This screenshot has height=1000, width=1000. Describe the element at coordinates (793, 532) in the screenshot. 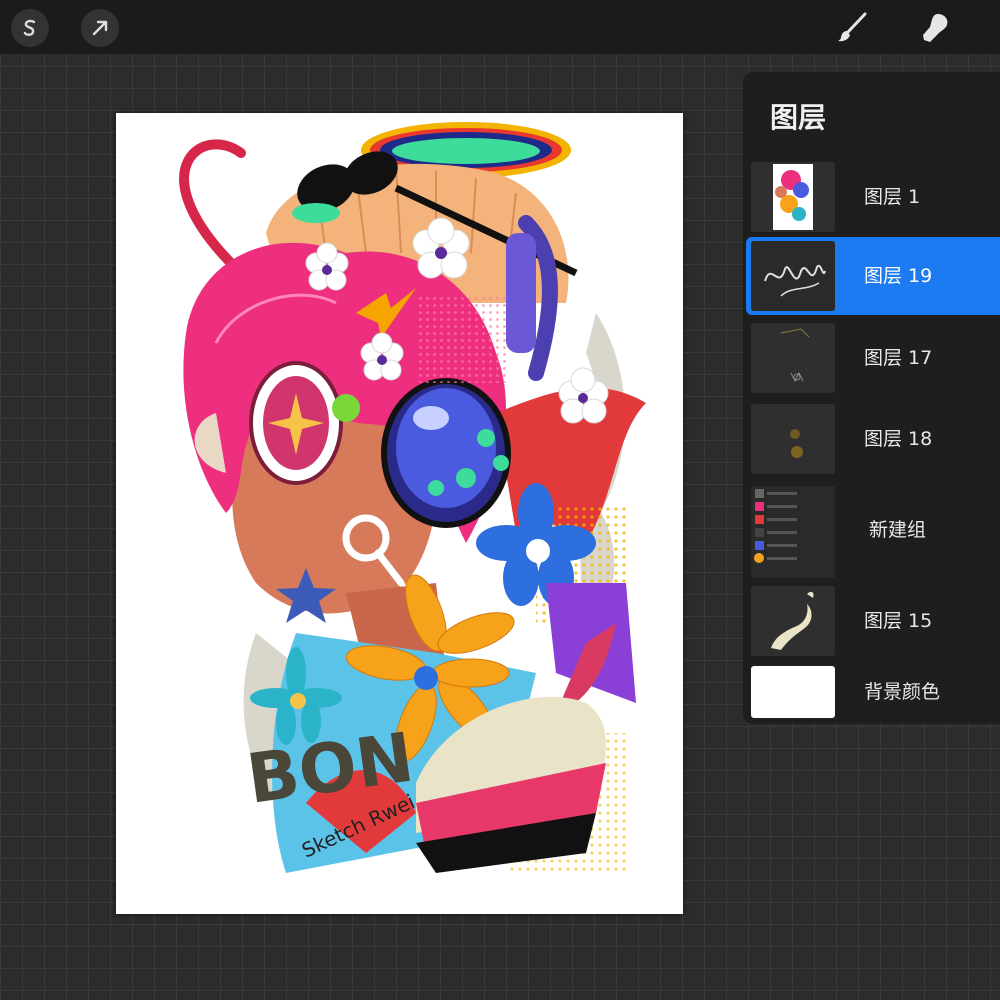

I see `group-thumbnail` at that location.